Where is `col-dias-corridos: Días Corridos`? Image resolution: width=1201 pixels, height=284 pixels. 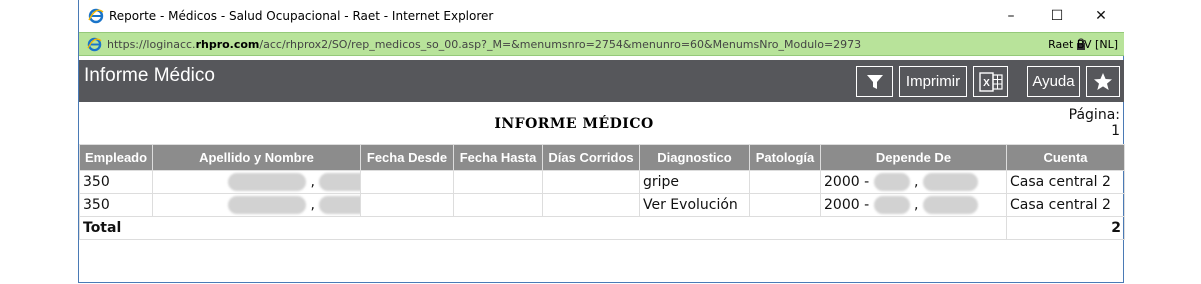
col-dias-corridos: Días Corridos is located at coordinates (591, 157).